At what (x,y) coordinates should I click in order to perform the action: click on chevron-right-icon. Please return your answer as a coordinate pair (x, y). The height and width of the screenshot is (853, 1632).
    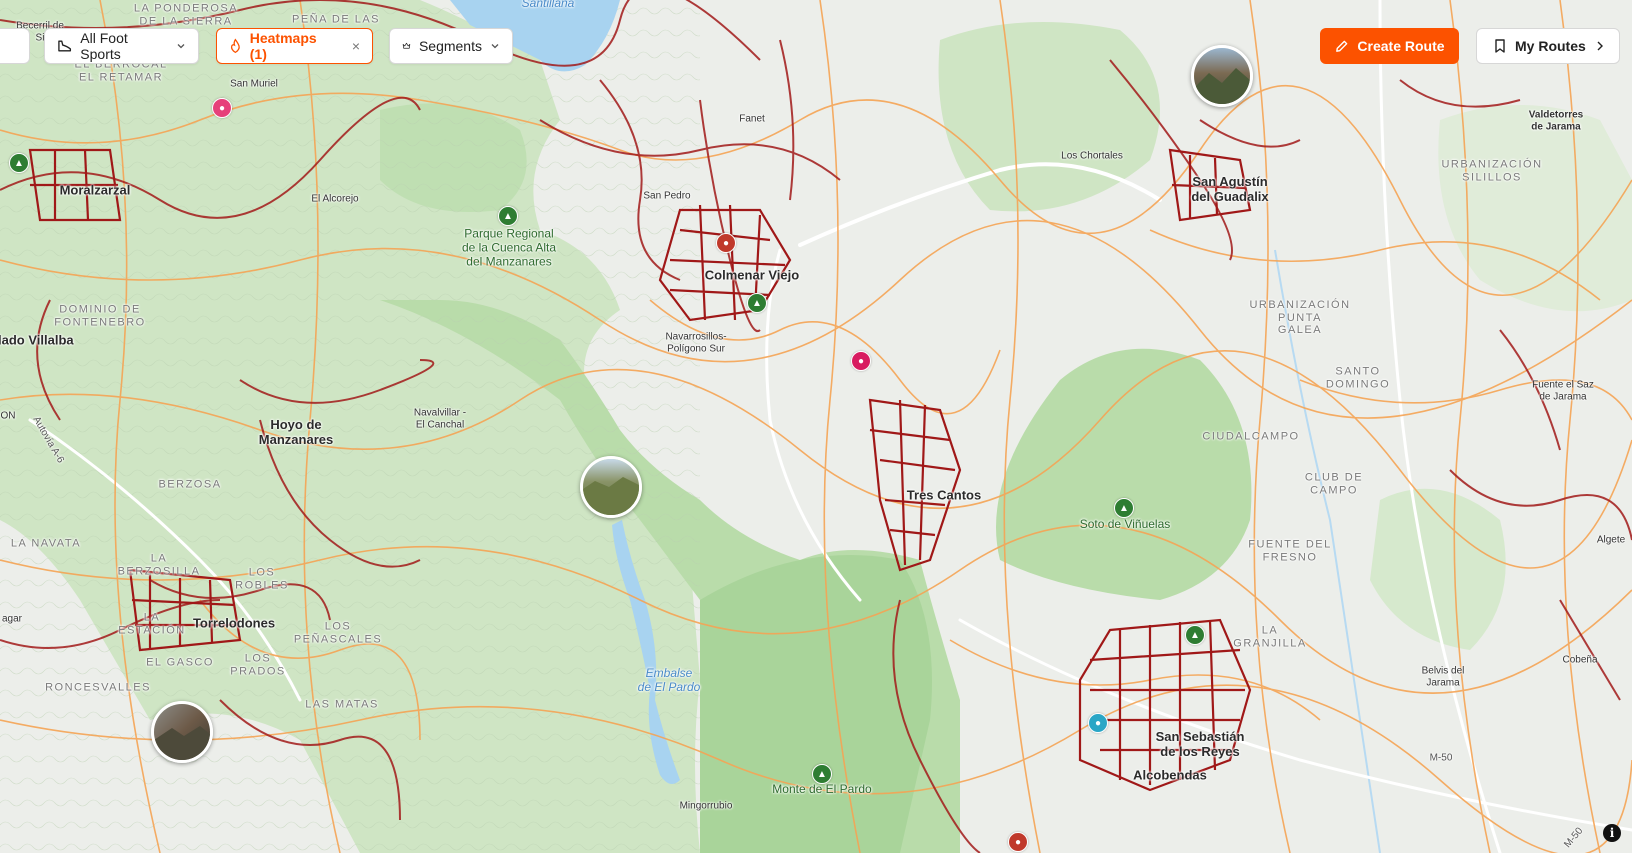
    Looking at the image, I should click on (1600, 46).